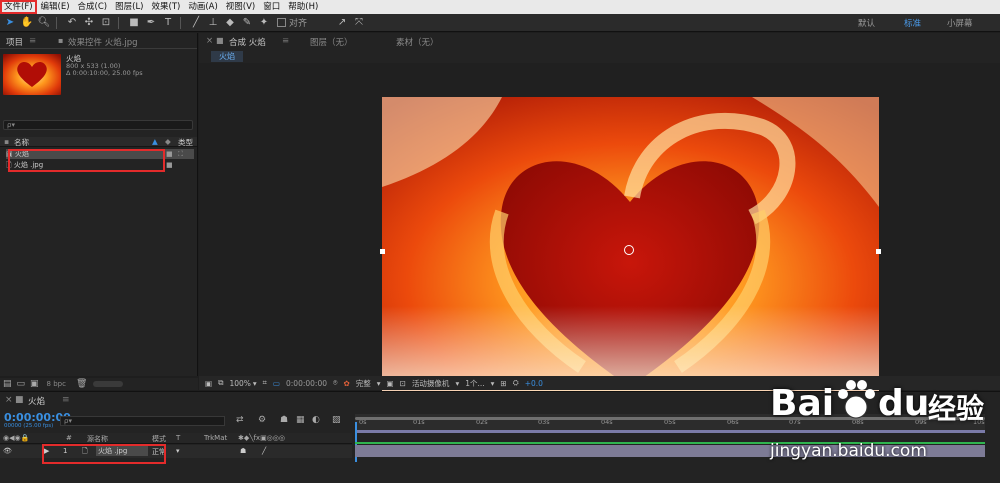  Describe the element at coordinates (196, 23) in the screenshot. I see `brush-tool-icon: ╱` at that location.